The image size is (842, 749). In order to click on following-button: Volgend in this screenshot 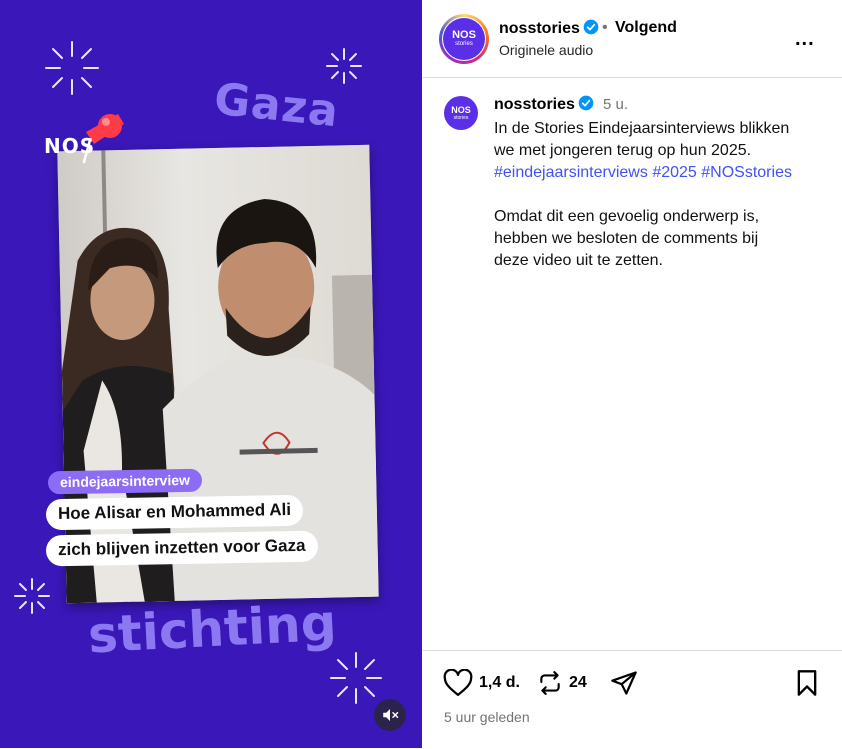, I will do `click(646, 28)`.